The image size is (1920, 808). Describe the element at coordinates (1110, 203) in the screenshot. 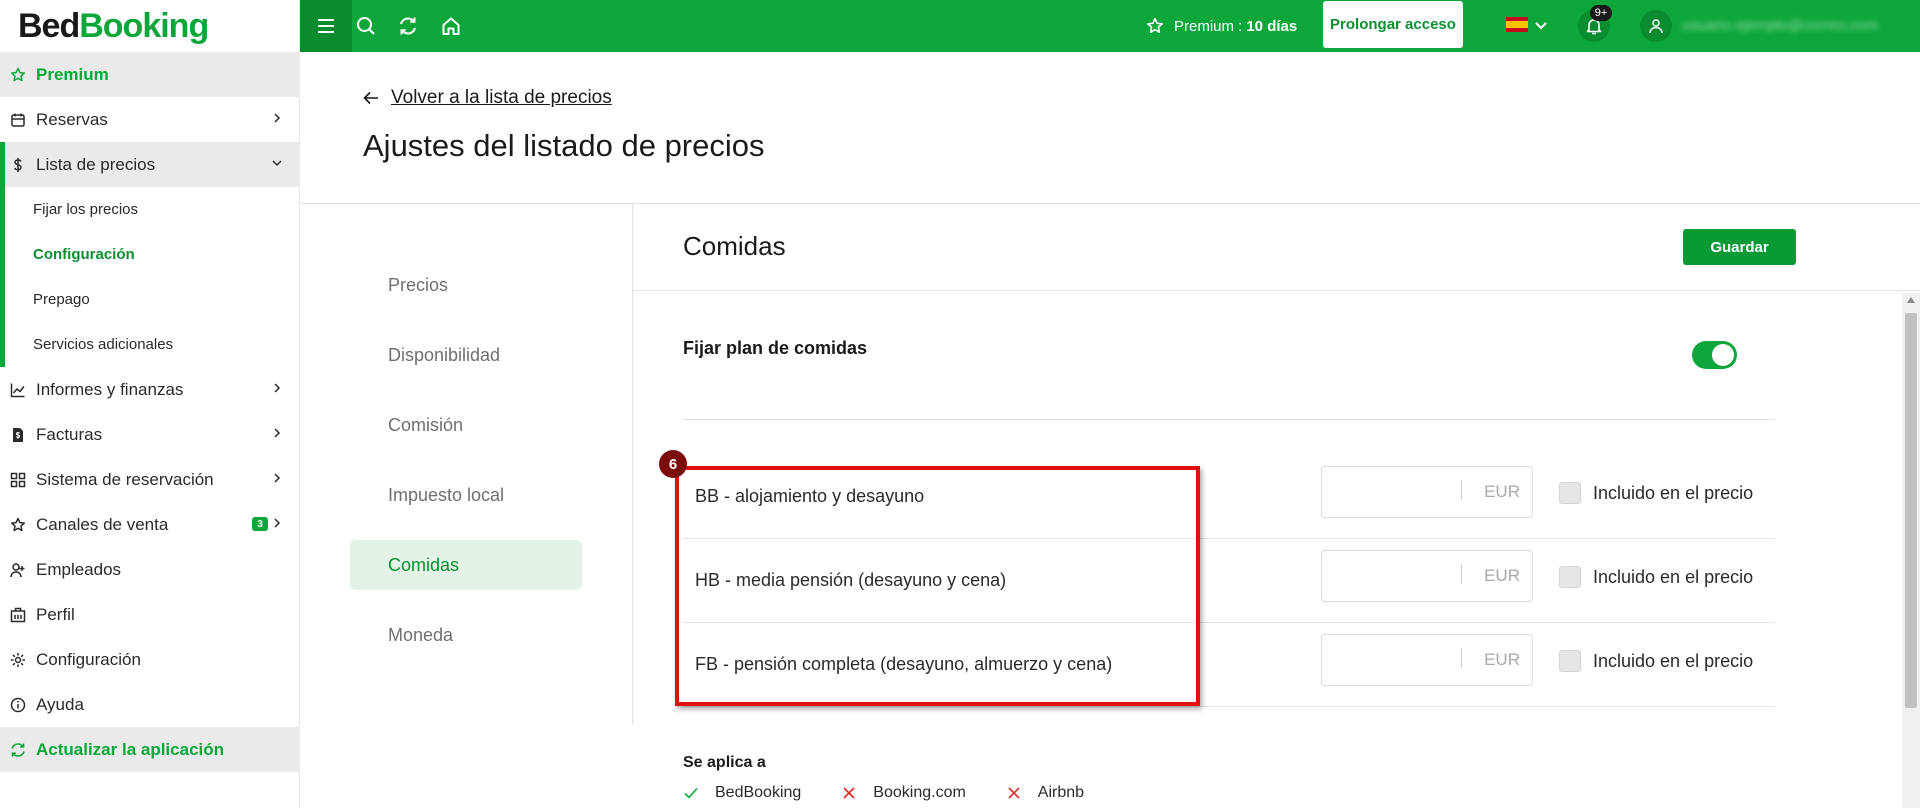

I see `header-divider` at that location.